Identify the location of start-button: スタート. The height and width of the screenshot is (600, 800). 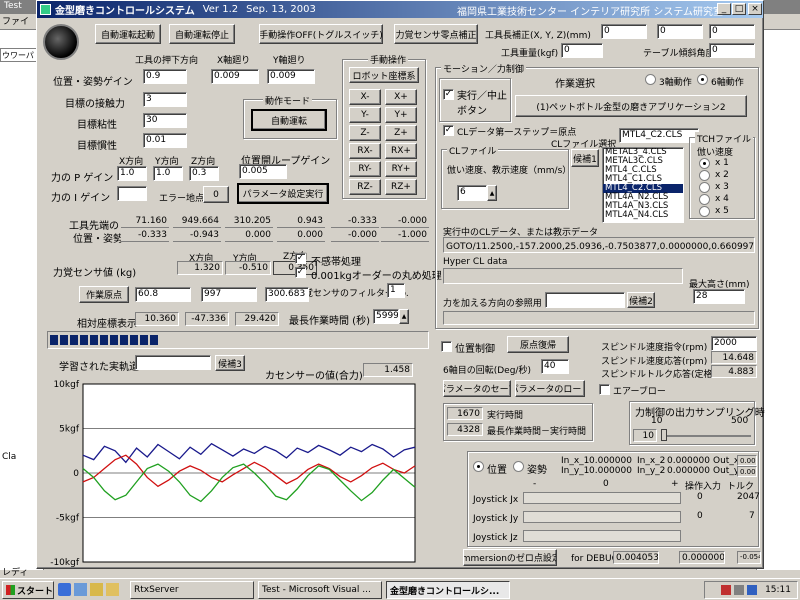
(28, 590).